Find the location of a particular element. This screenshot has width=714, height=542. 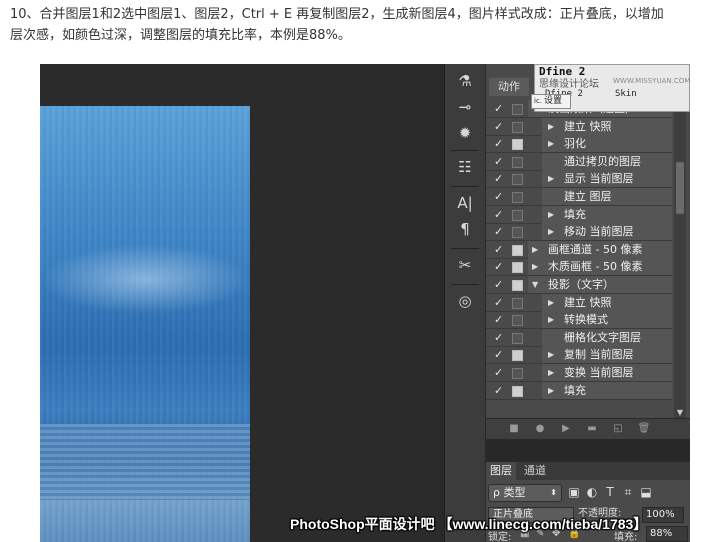

smart-object-filter-icon: ⬓ is located at coordinates (646, 492).